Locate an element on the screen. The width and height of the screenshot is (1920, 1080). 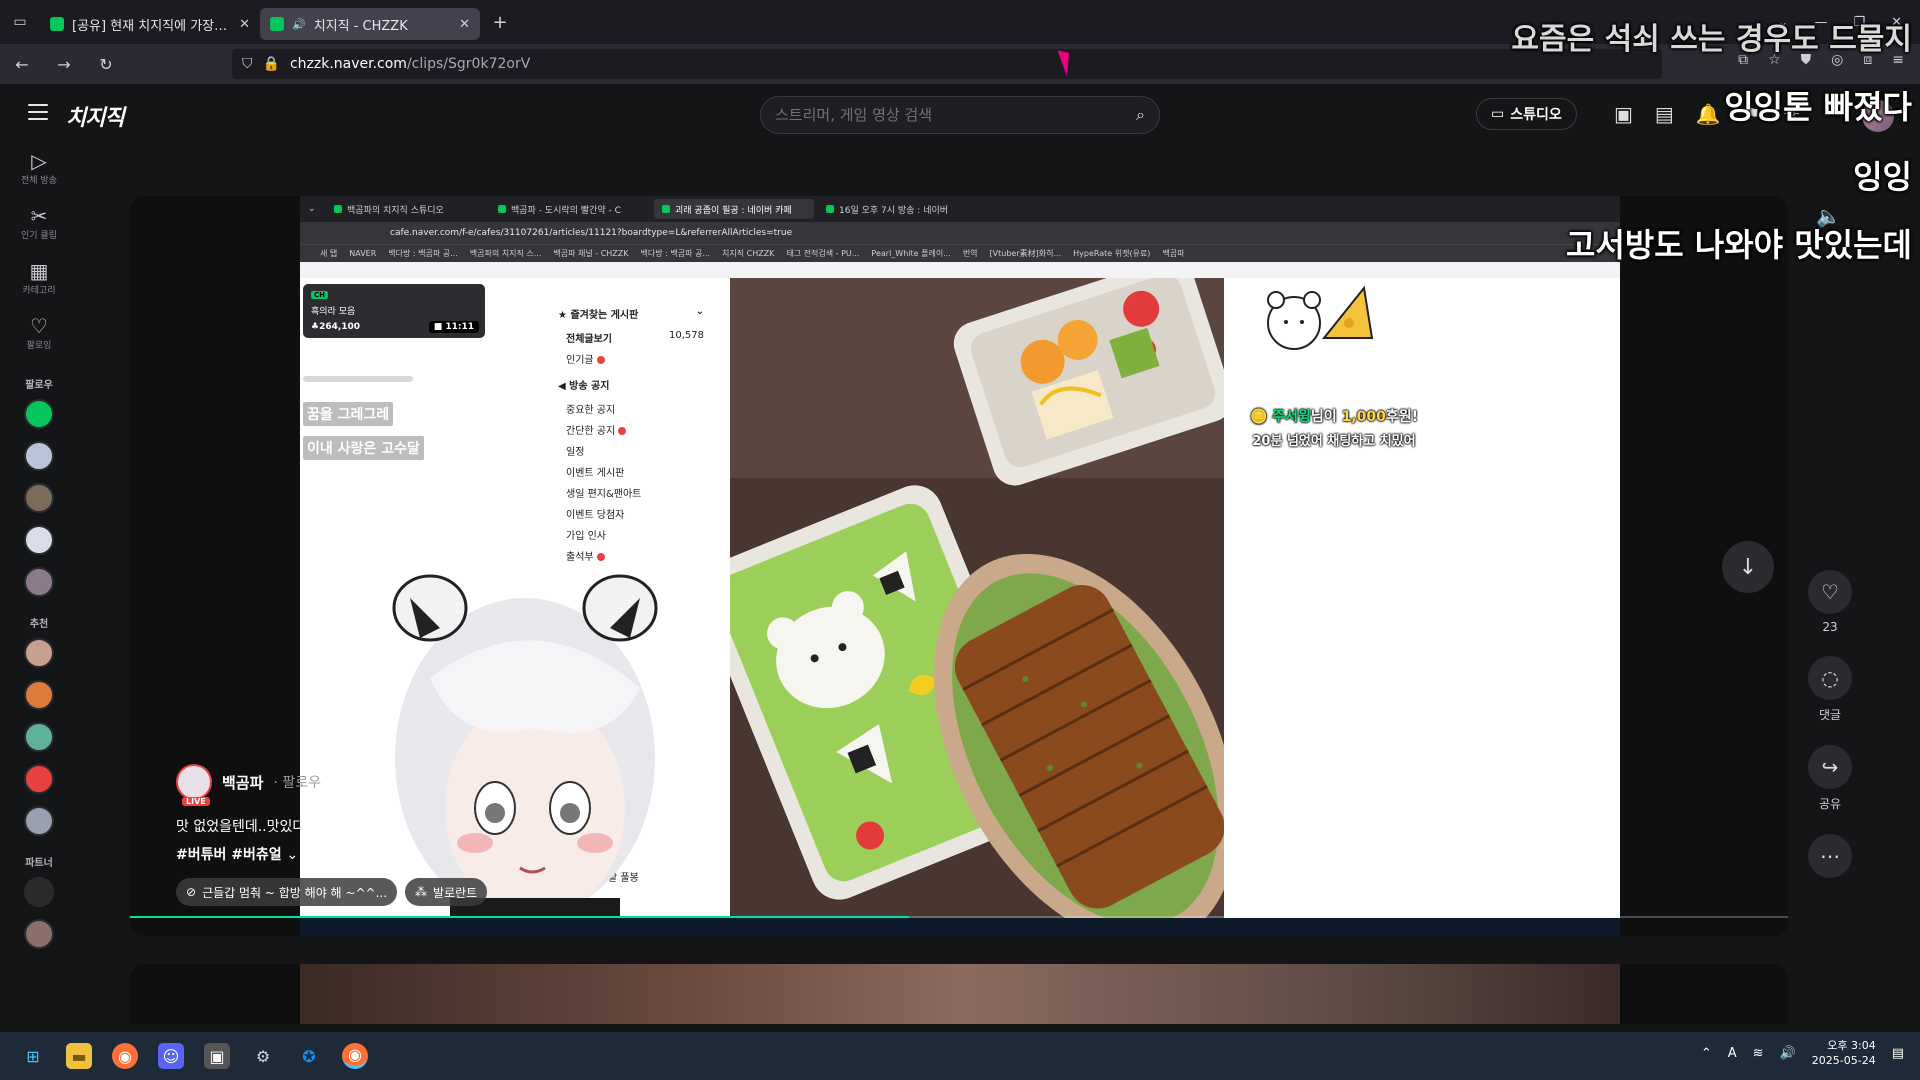
more-icon: ⋯ is located at coordinates (1830, 856).